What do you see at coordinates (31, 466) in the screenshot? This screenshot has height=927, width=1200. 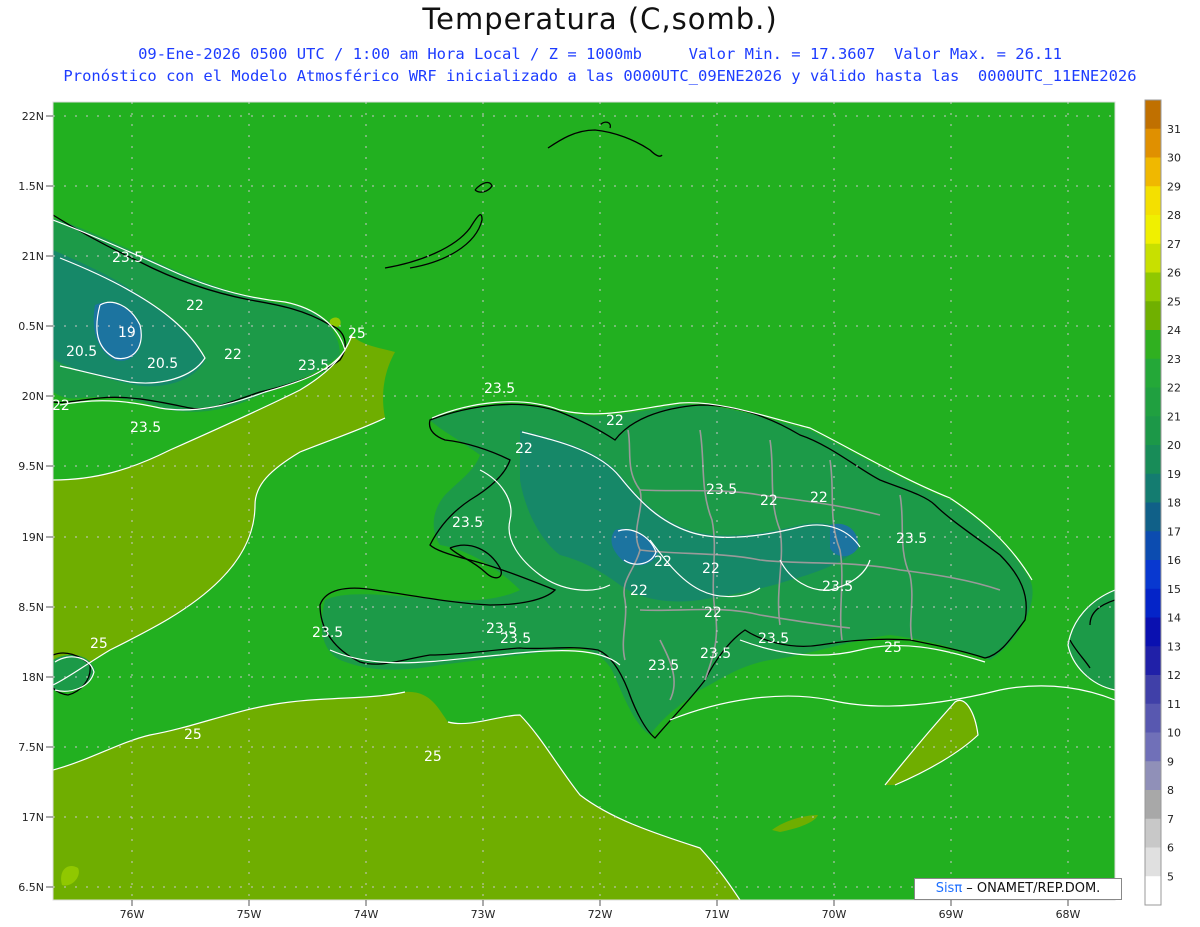 I see `lat-label: 9.5N` at bounding box center [31, 466].